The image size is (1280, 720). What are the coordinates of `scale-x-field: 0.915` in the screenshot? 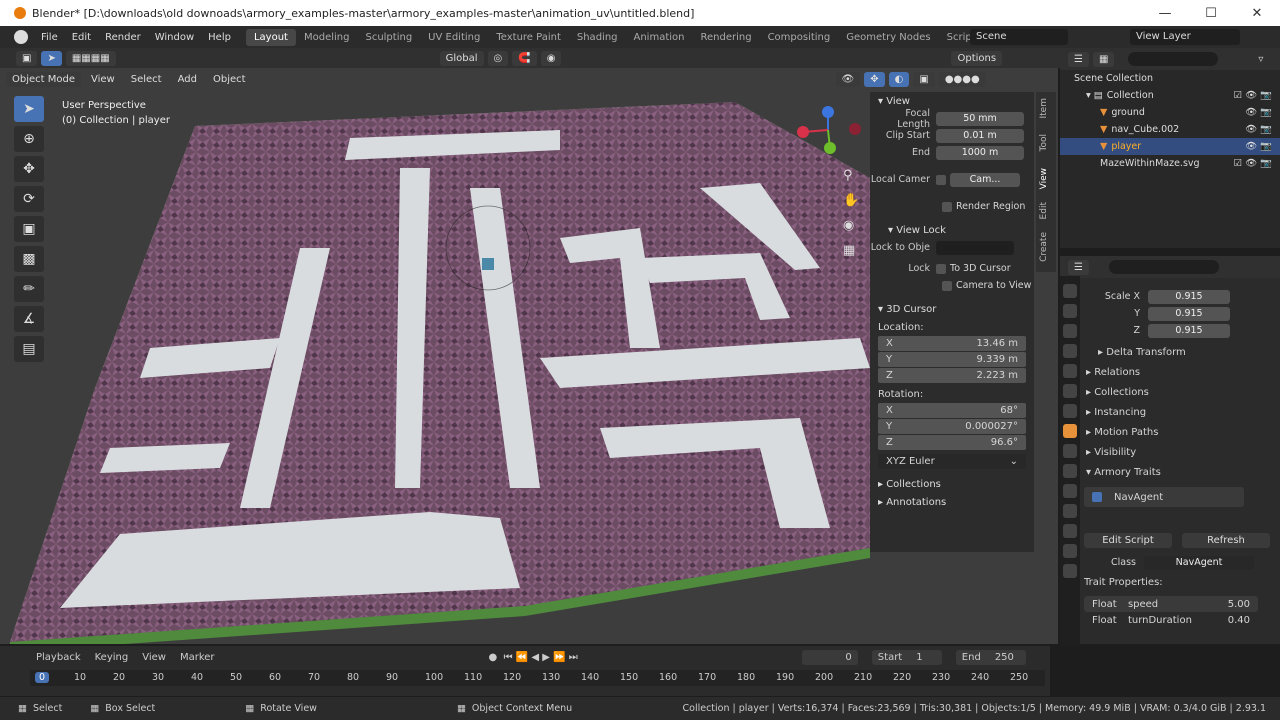 It's located at (1189, 296).